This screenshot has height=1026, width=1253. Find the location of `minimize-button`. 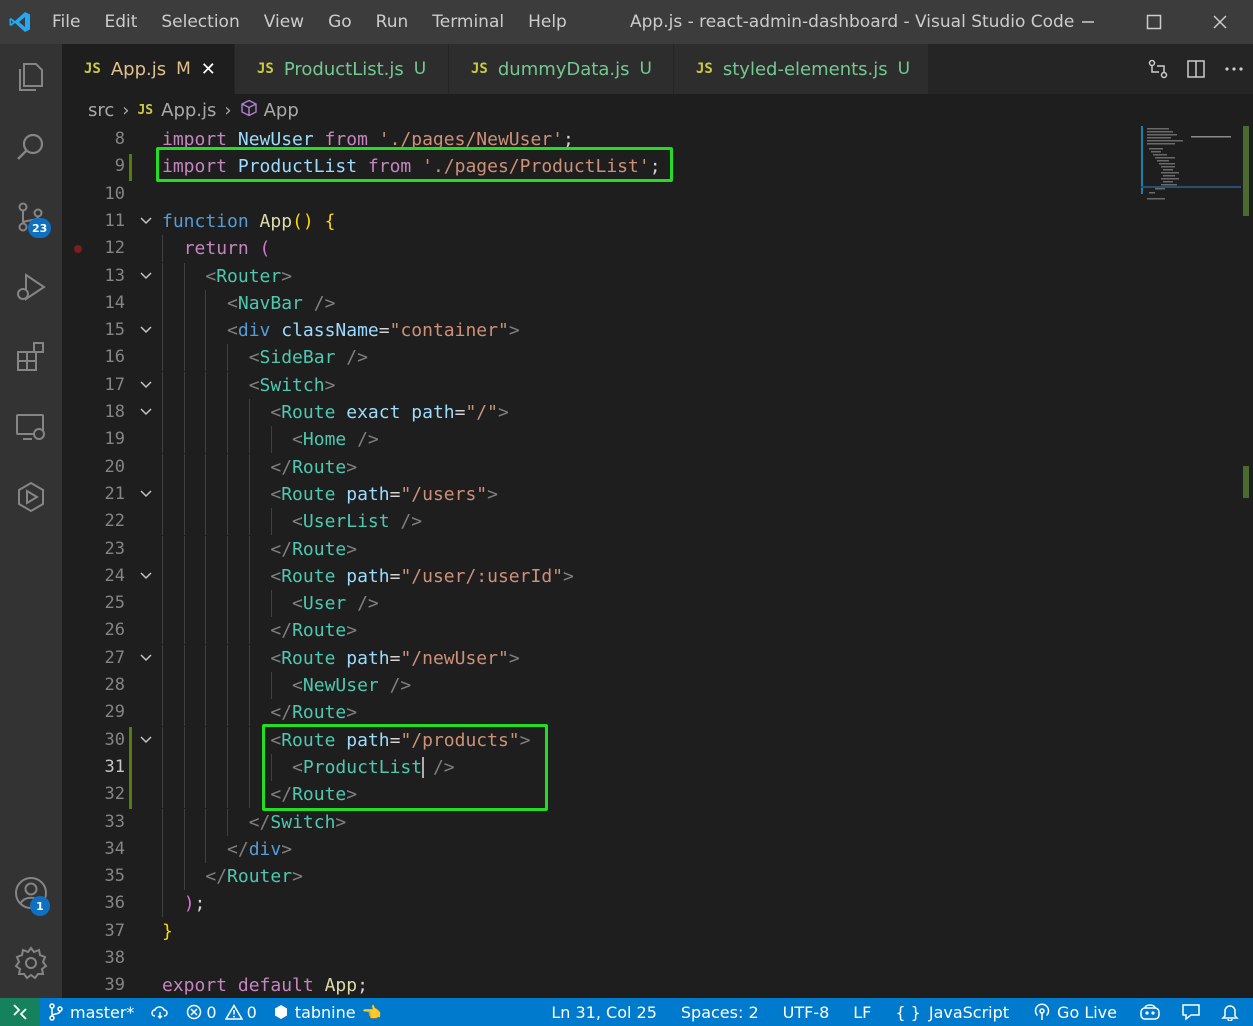

minimize-button is located at coordinates (1088, 22).